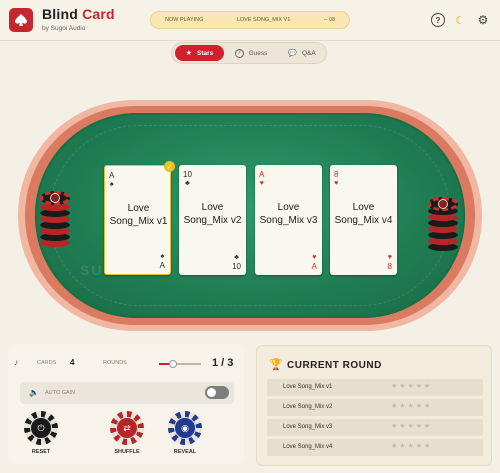 This screenshot has height=473, width=500. I want to click on round-row-2: Love Song_Mix v2 ★★★★★, so click(375, 407).